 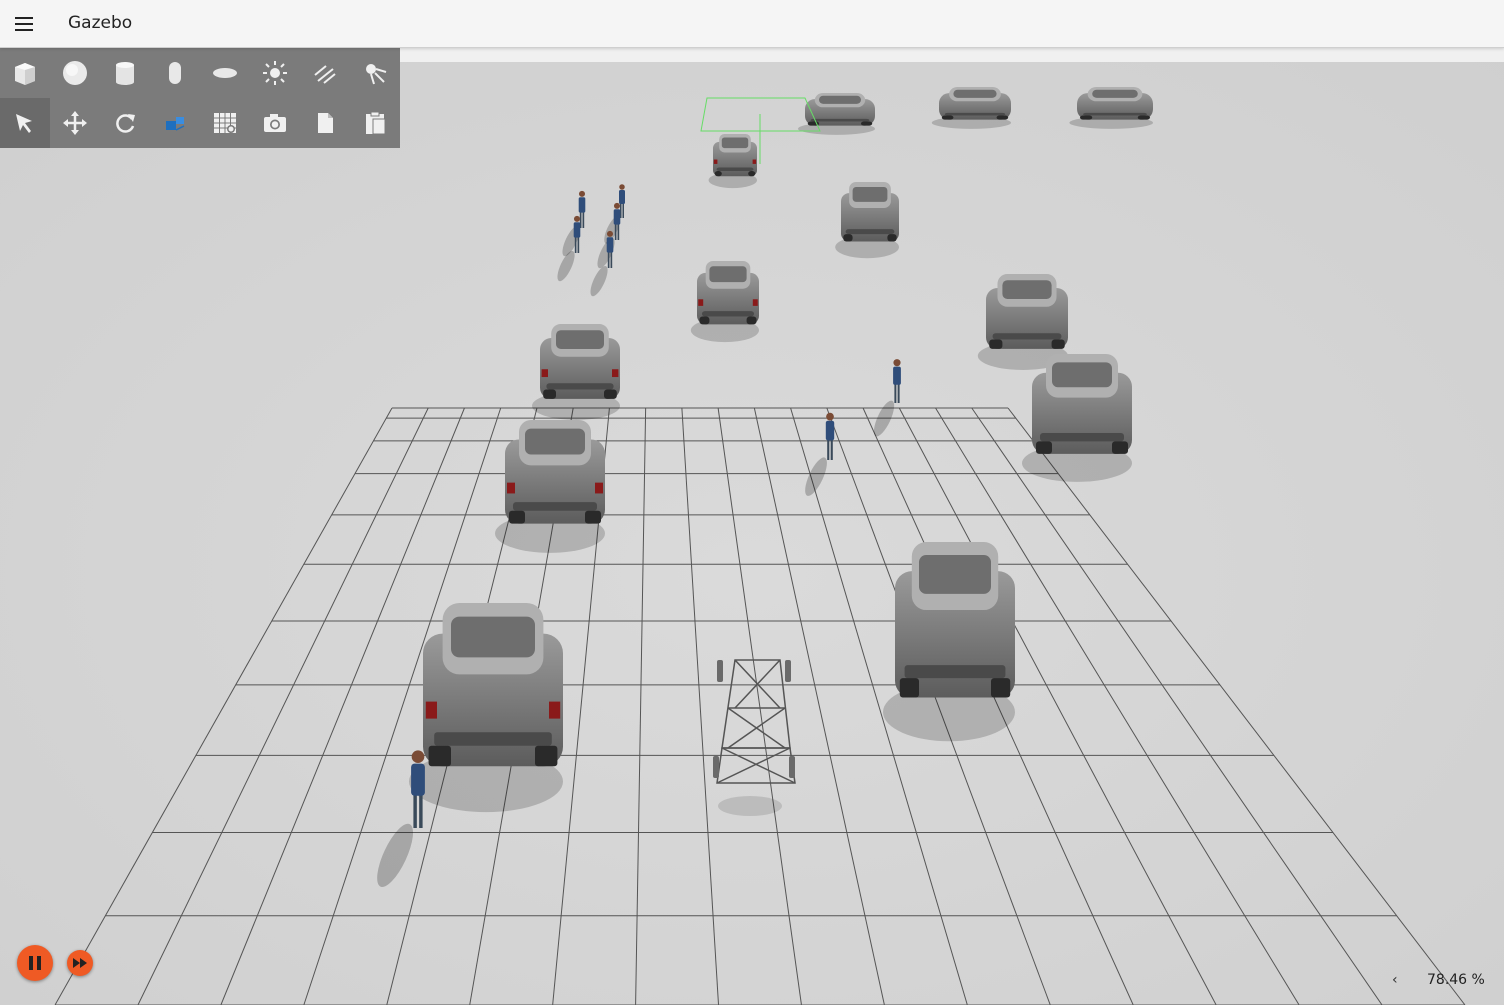 I want to click on rotate-mode-button, so click(x=125, y=123).